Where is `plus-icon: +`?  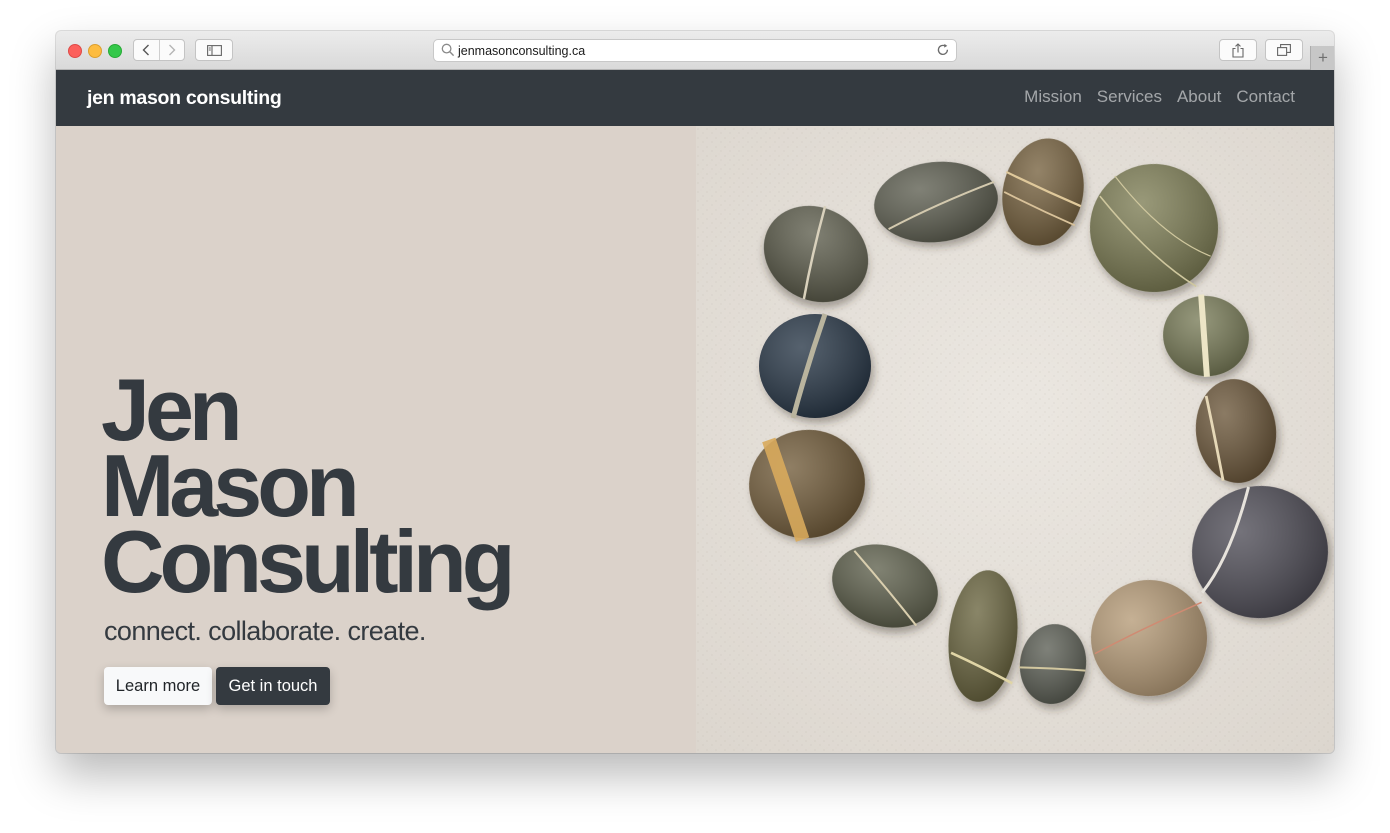
plus-icon: + is located at coordinates (1323, 57).